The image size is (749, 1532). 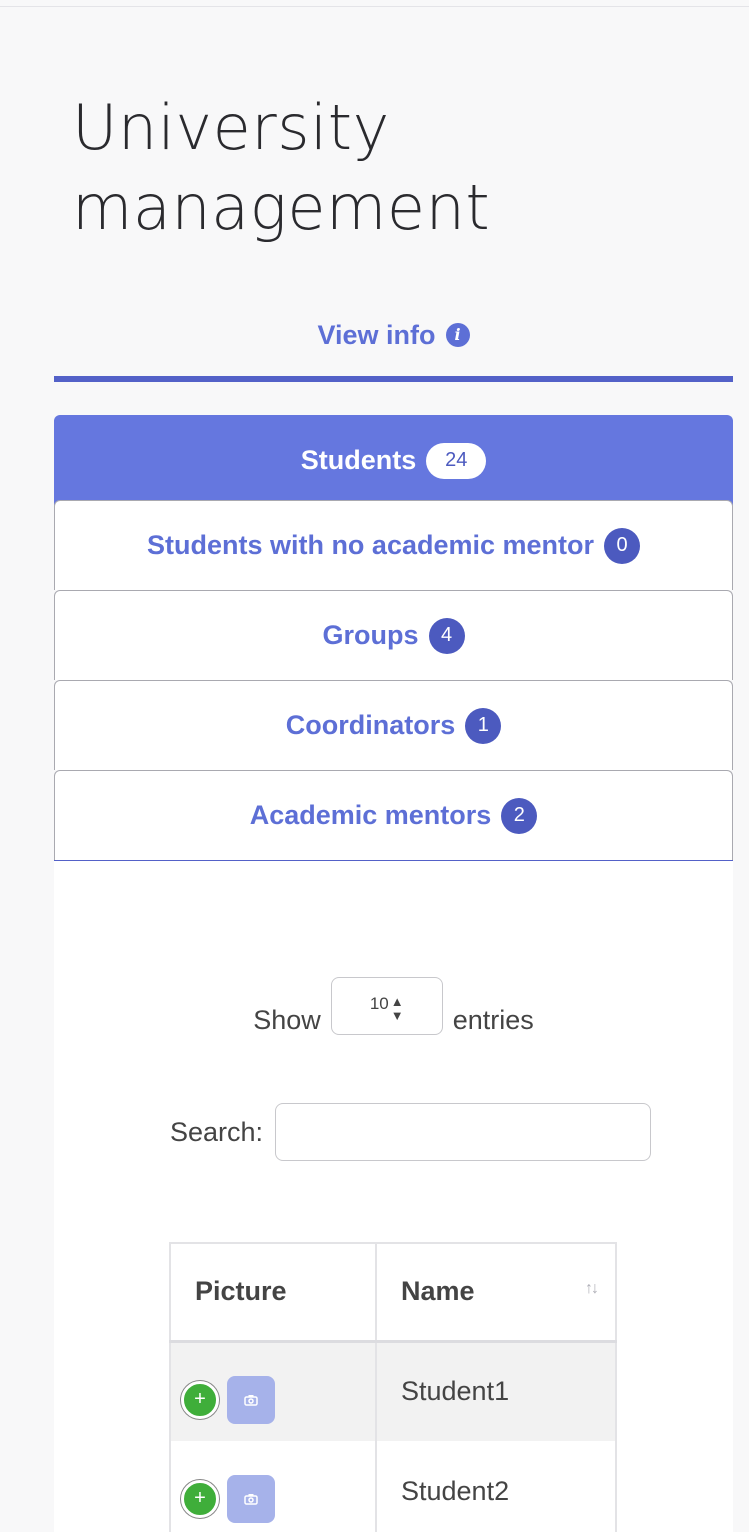 I want to click on table-header-row: Picture Name ↑↓, so click(x=393, y=1292).